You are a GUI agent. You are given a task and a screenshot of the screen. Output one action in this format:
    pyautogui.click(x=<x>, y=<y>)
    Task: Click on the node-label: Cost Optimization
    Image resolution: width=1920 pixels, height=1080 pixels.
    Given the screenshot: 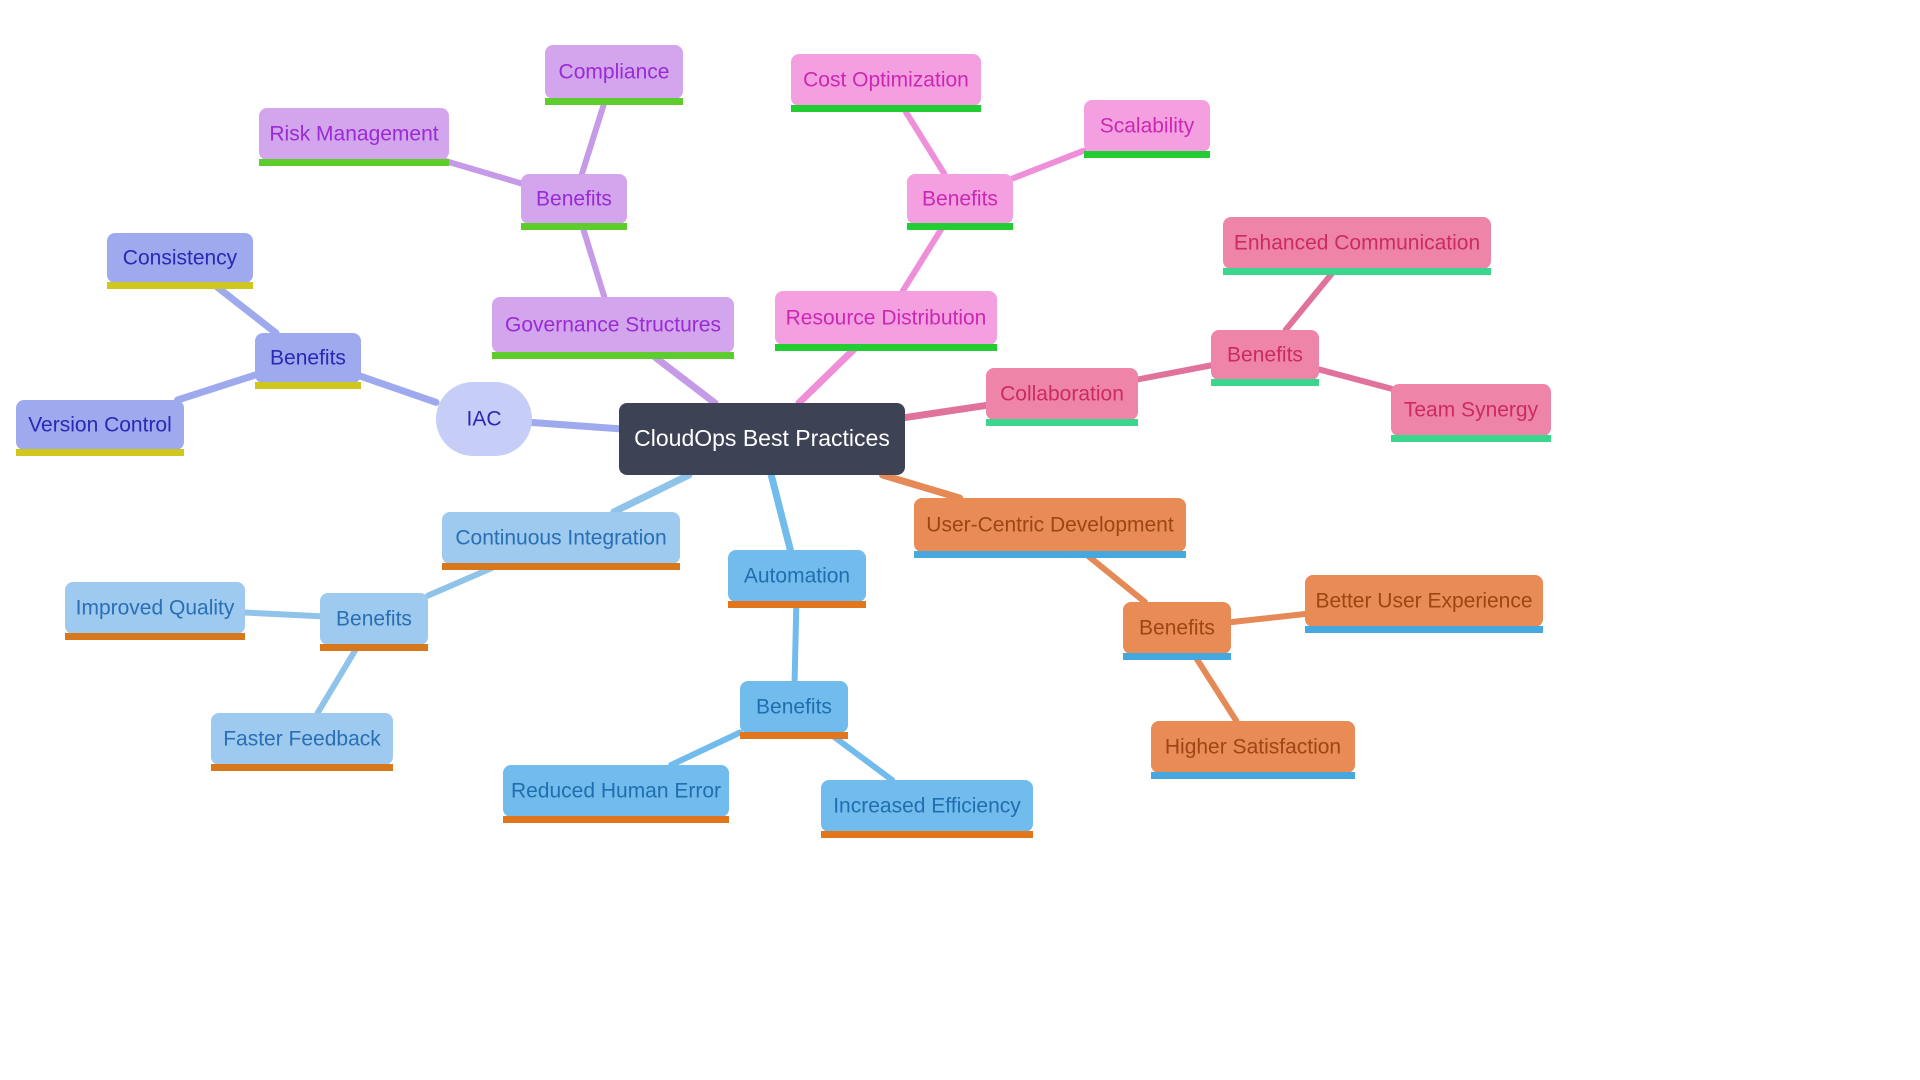 What is the action you would take?
    pyautogui.click(x=886, y=80)
    